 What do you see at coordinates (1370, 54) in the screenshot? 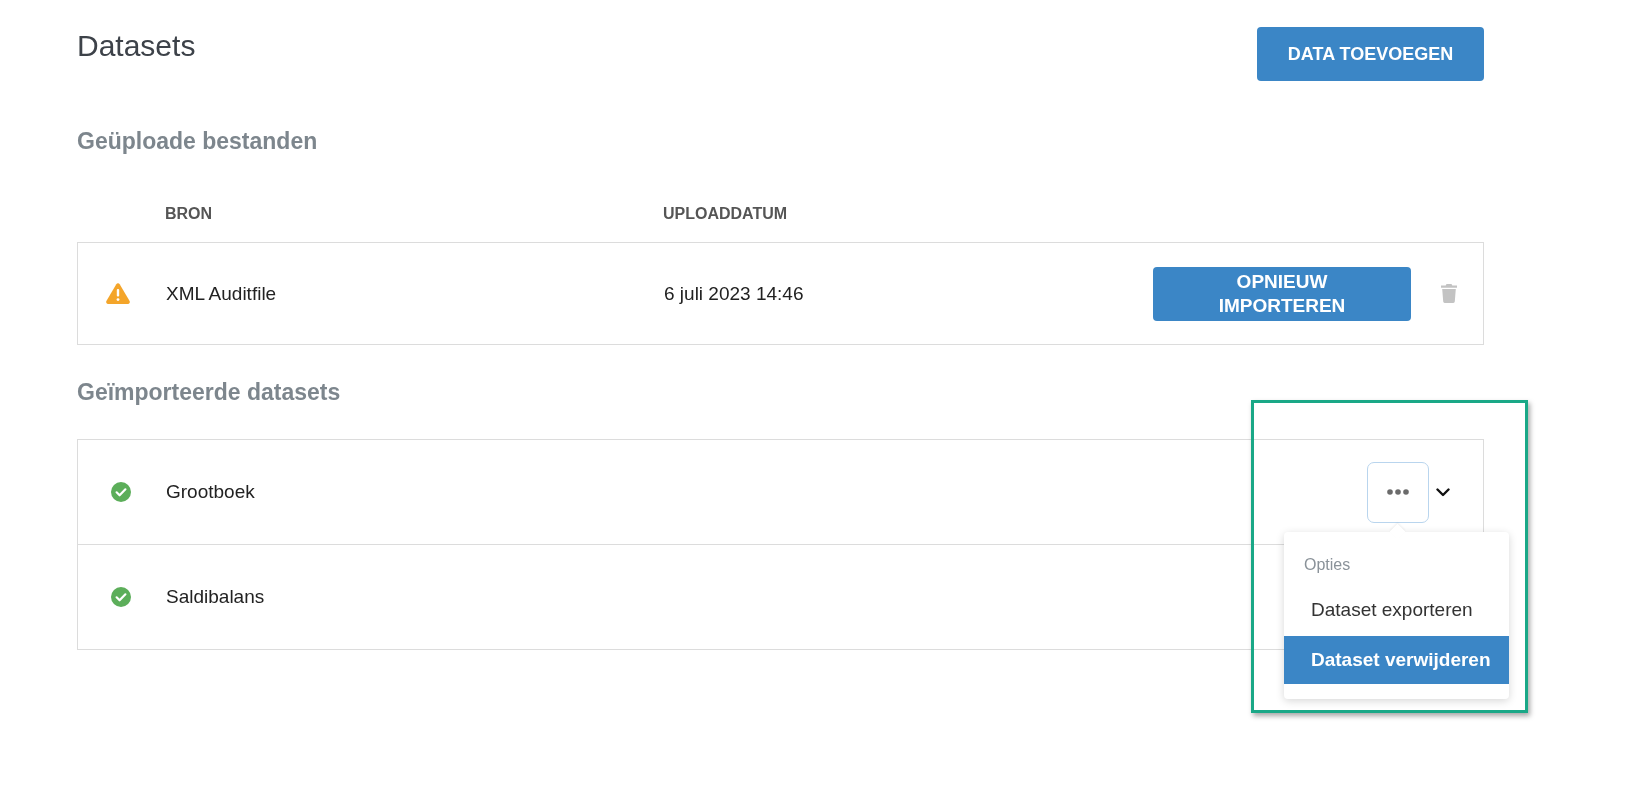
I see `add-data-button: DATA TOEVOEGEN` at bounding box center [1370, 54].